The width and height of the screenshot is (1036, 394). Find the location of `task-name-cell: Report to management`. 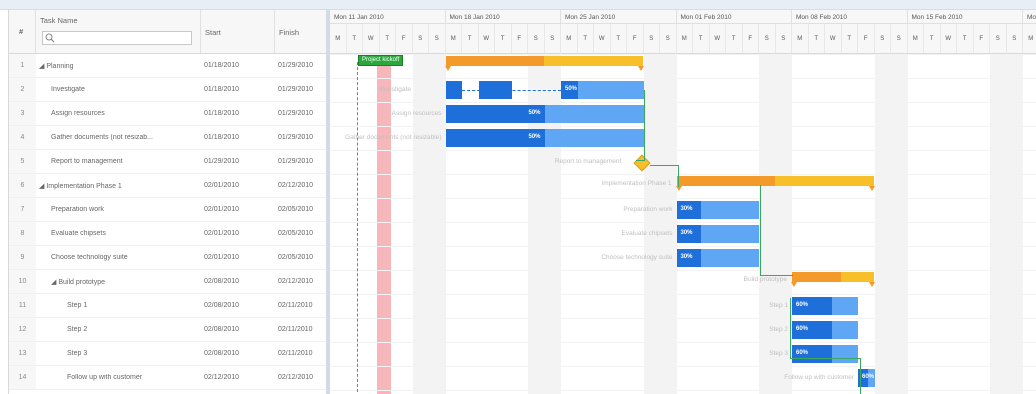

task-name-cell: Report to management is located at coordinates (130, 161).